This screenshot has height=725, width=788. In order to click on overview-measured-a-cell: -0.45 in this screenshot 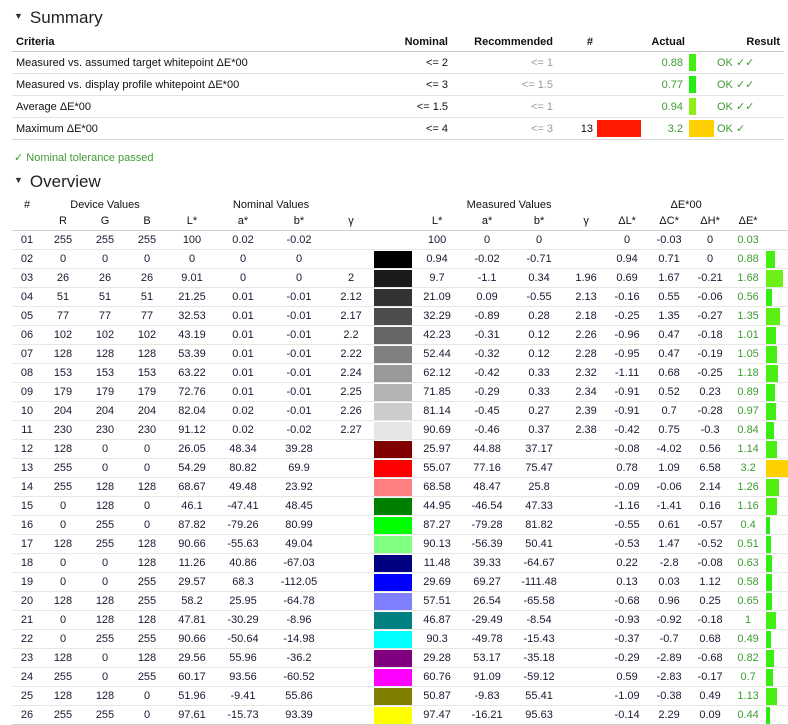, I will do `click(487, 411)`.